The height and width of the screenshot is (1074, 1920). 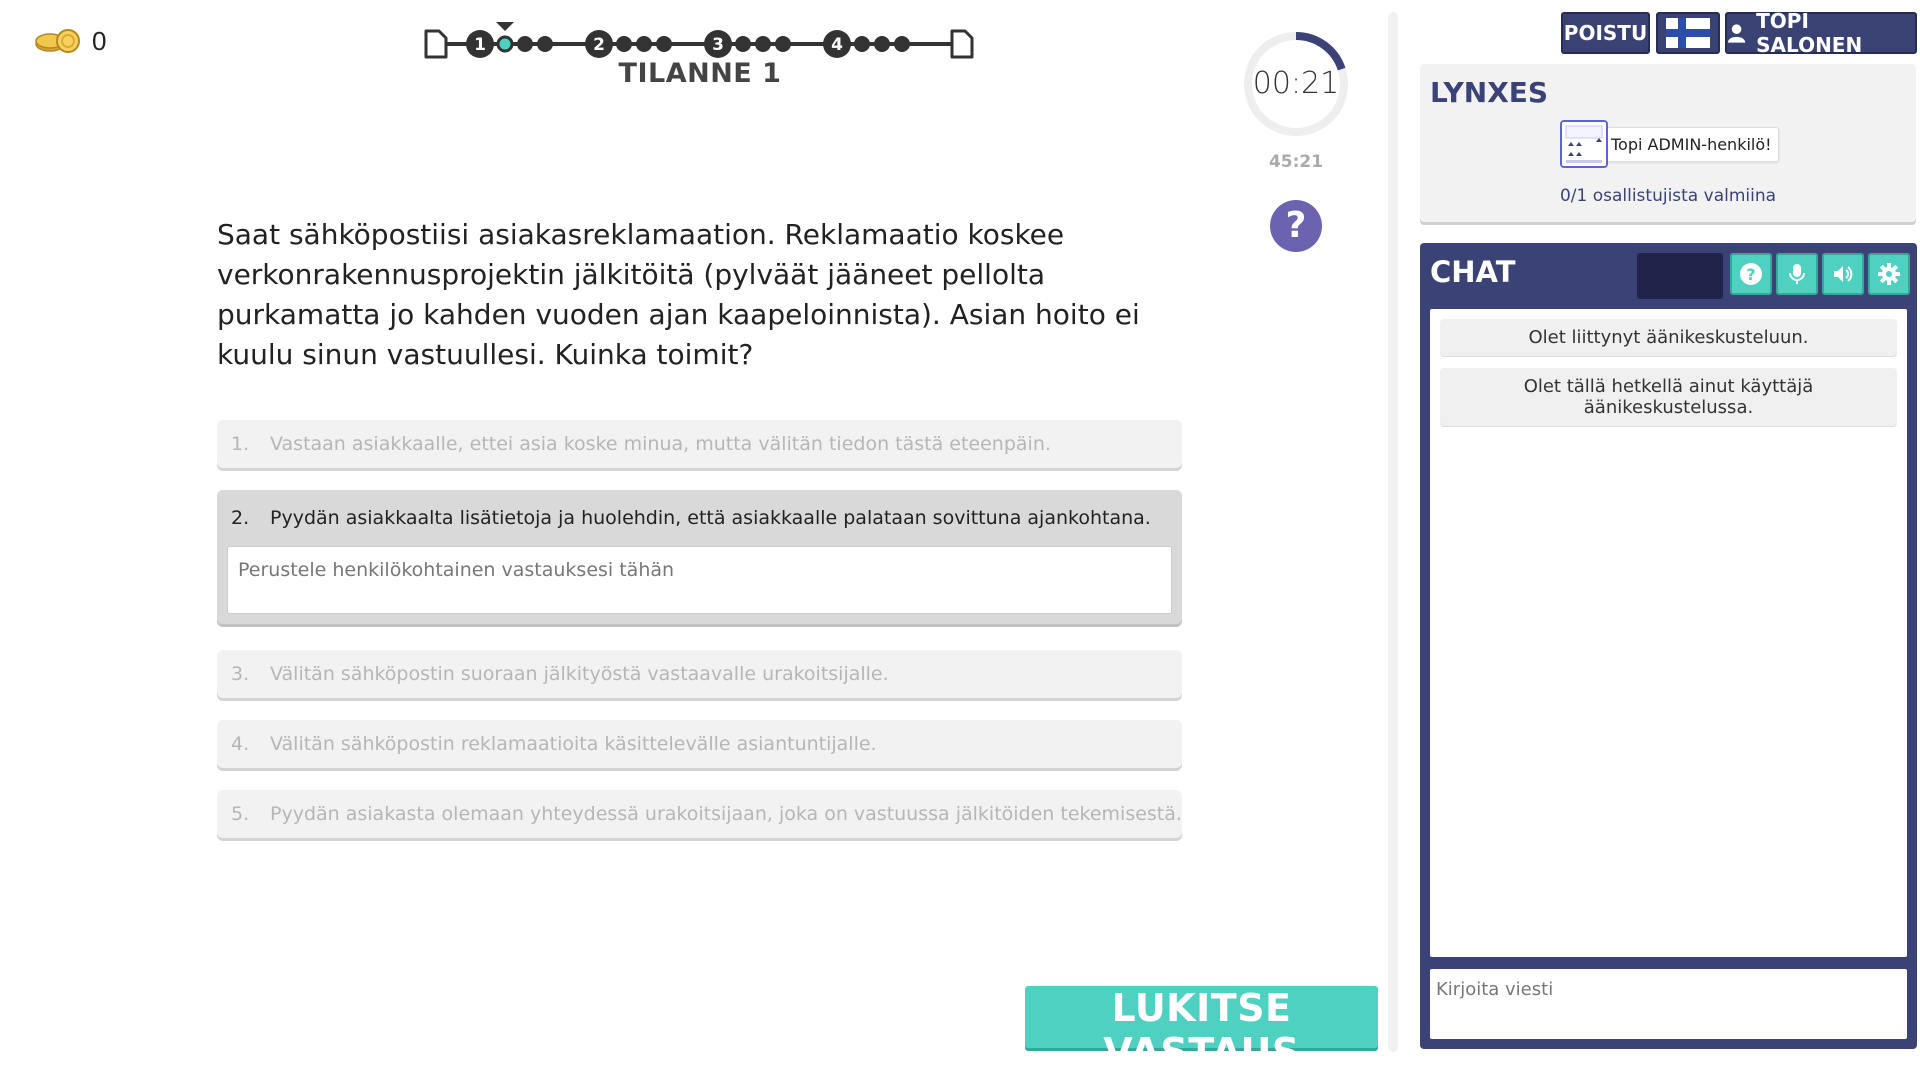 I want to click on microphone-icon, so click(x=1797, y=274).